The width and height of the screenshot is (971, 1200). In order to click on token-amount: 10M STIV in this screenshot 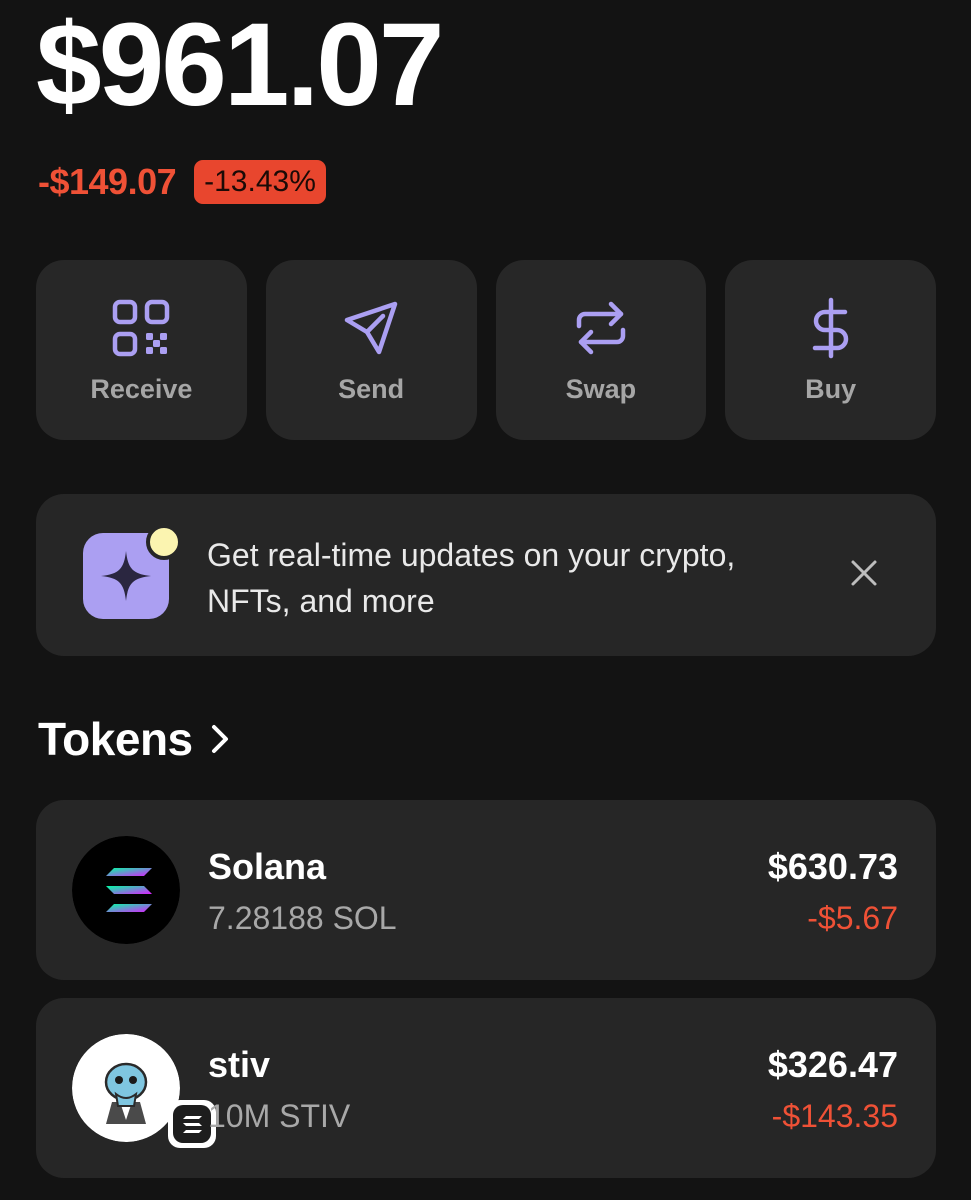, I will do `click(279, 1116)`.